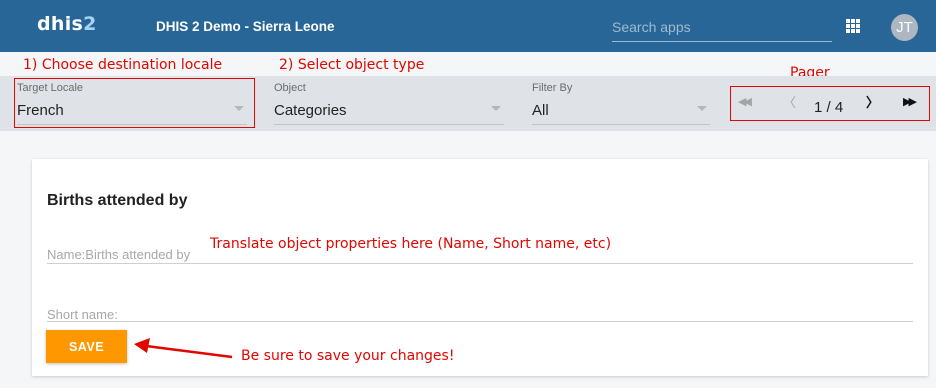 The image size is (936, 388). I want to click on annotation-arrow-icon, so click(183, 348).